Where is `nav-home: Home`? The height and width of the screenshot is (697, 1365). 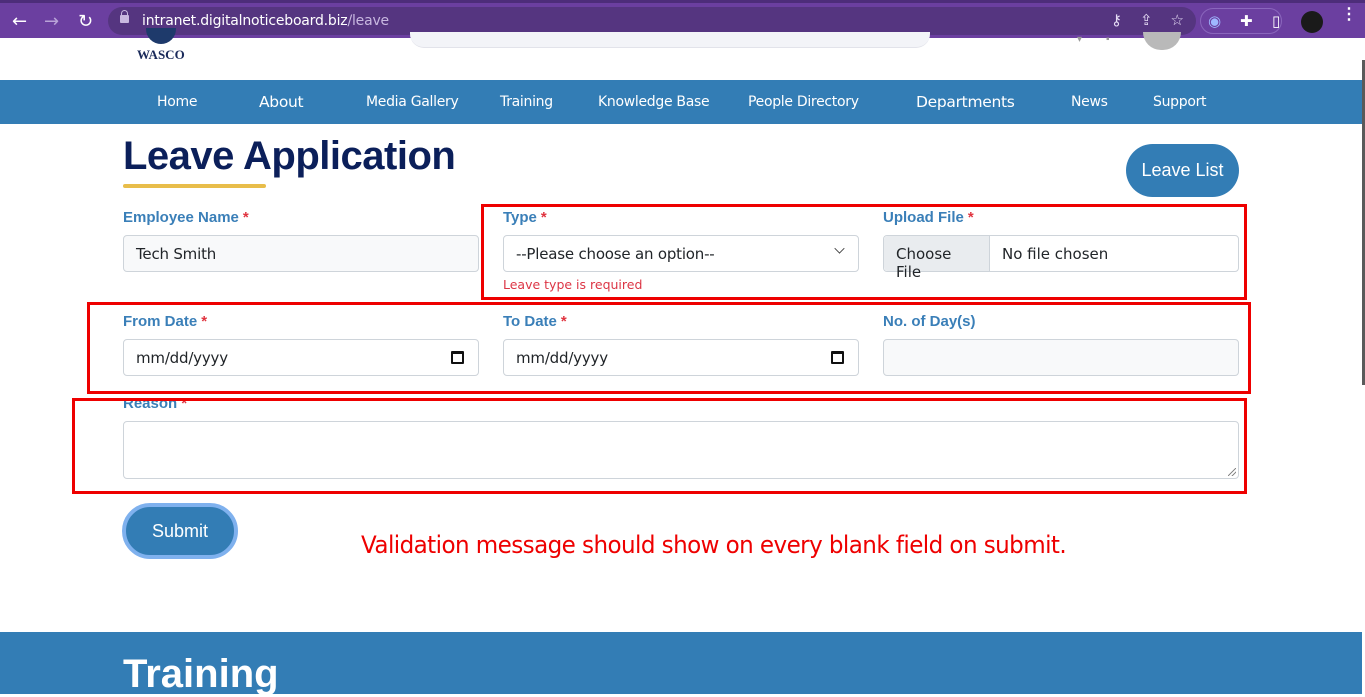 nav-home: Home is located at coordinates (177, 102).